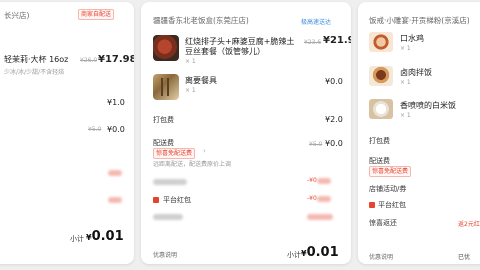 Image resolution: width=480 pixels, height=270 pixels. I want to click on pack-price: ¥1.0, so click(116, 102).